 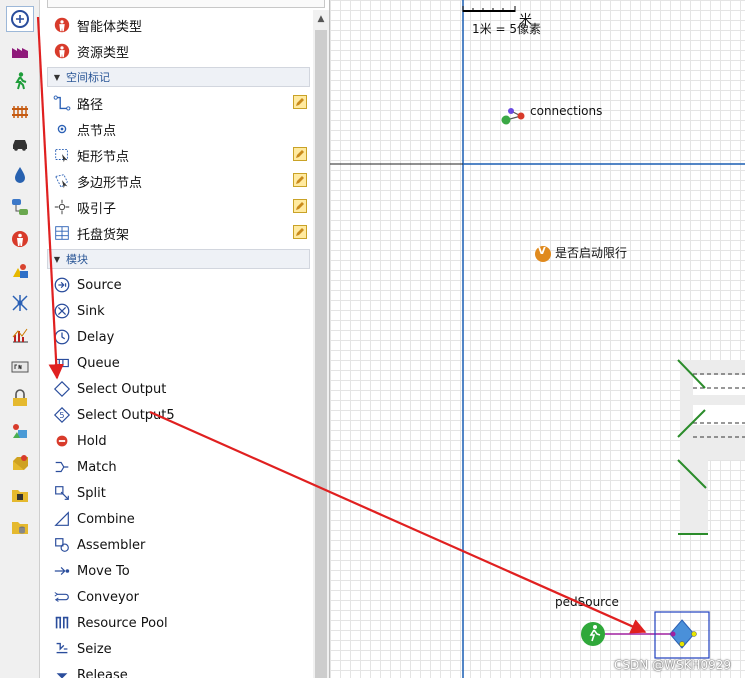 I want to click on palette-item-split: Split, so click(x=179, y=493).